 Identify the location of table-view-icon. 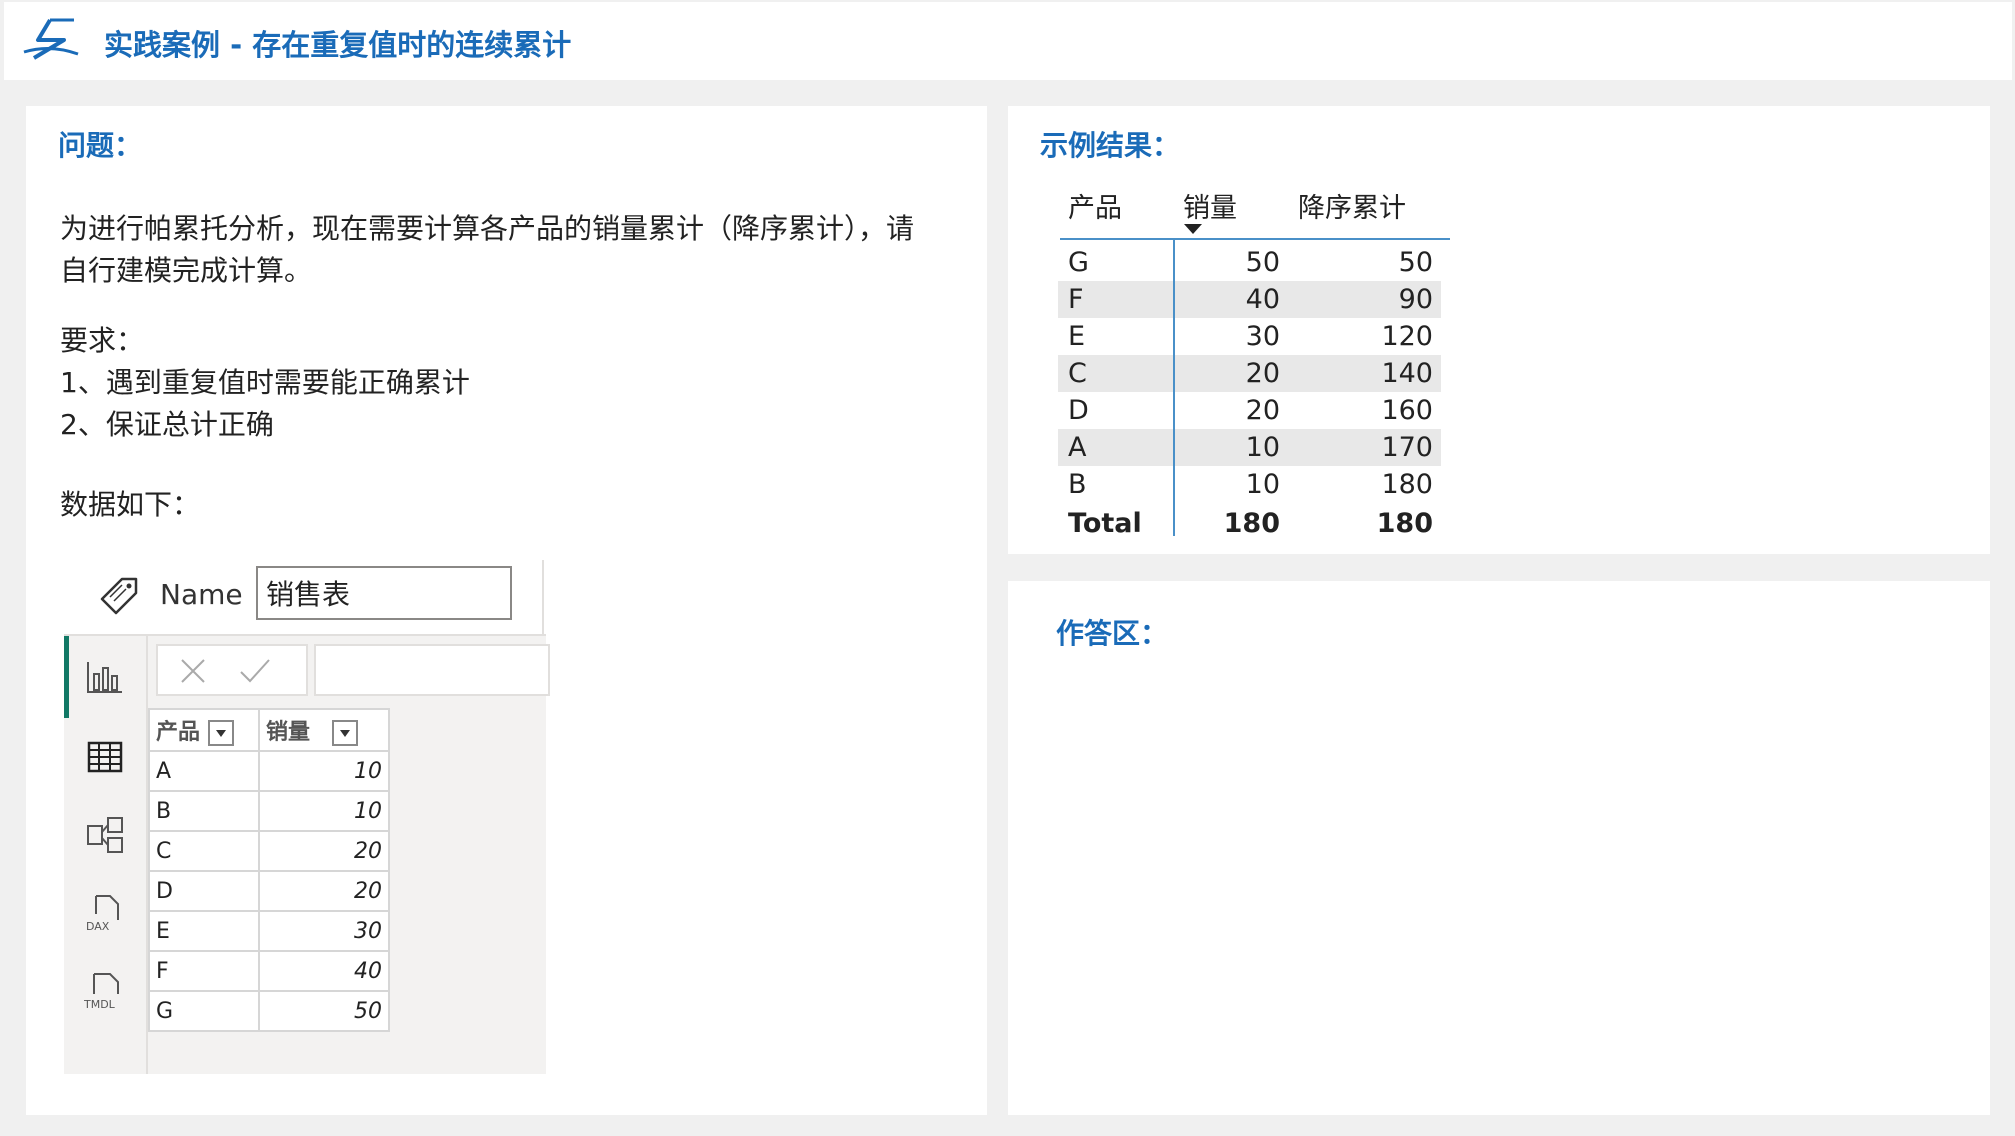
(105, 757).